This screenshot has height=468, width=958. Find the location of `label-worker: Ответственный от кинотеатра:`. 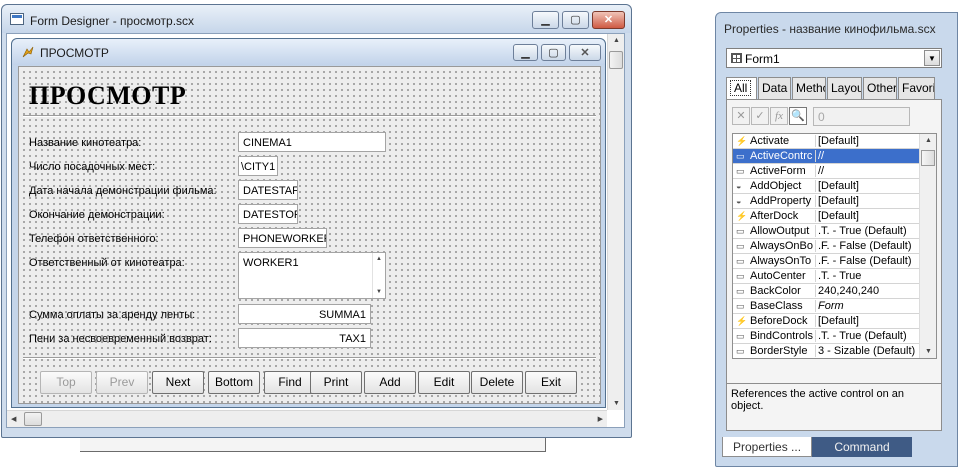

label-worker: Ответственный от кинотеатра: is located at coordinates (107, 263).